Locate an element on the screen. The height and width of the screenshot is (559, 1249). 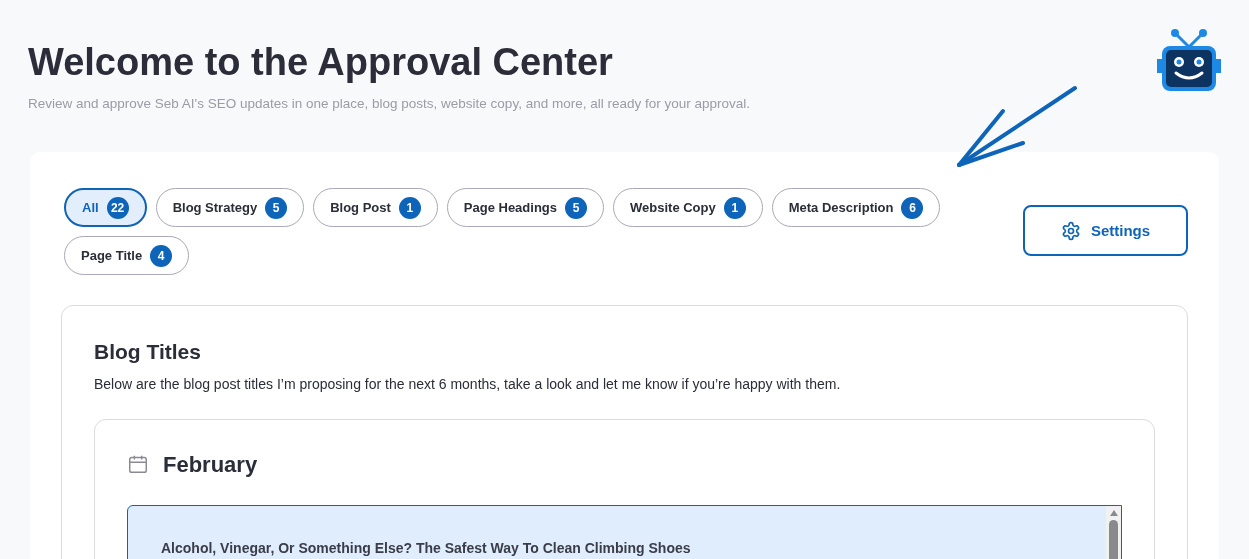
month-title: February is located at coordinates (210, 464).